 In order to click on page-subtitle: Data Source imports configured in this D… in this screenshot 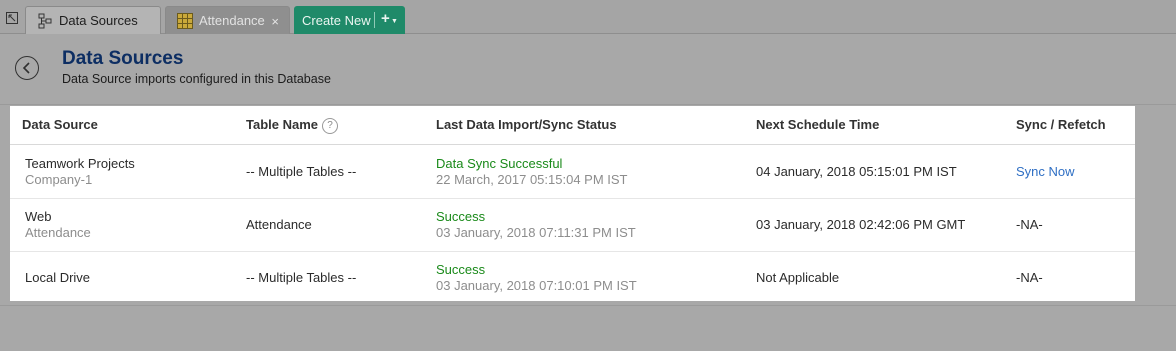, I will do `click(196, 79)`.